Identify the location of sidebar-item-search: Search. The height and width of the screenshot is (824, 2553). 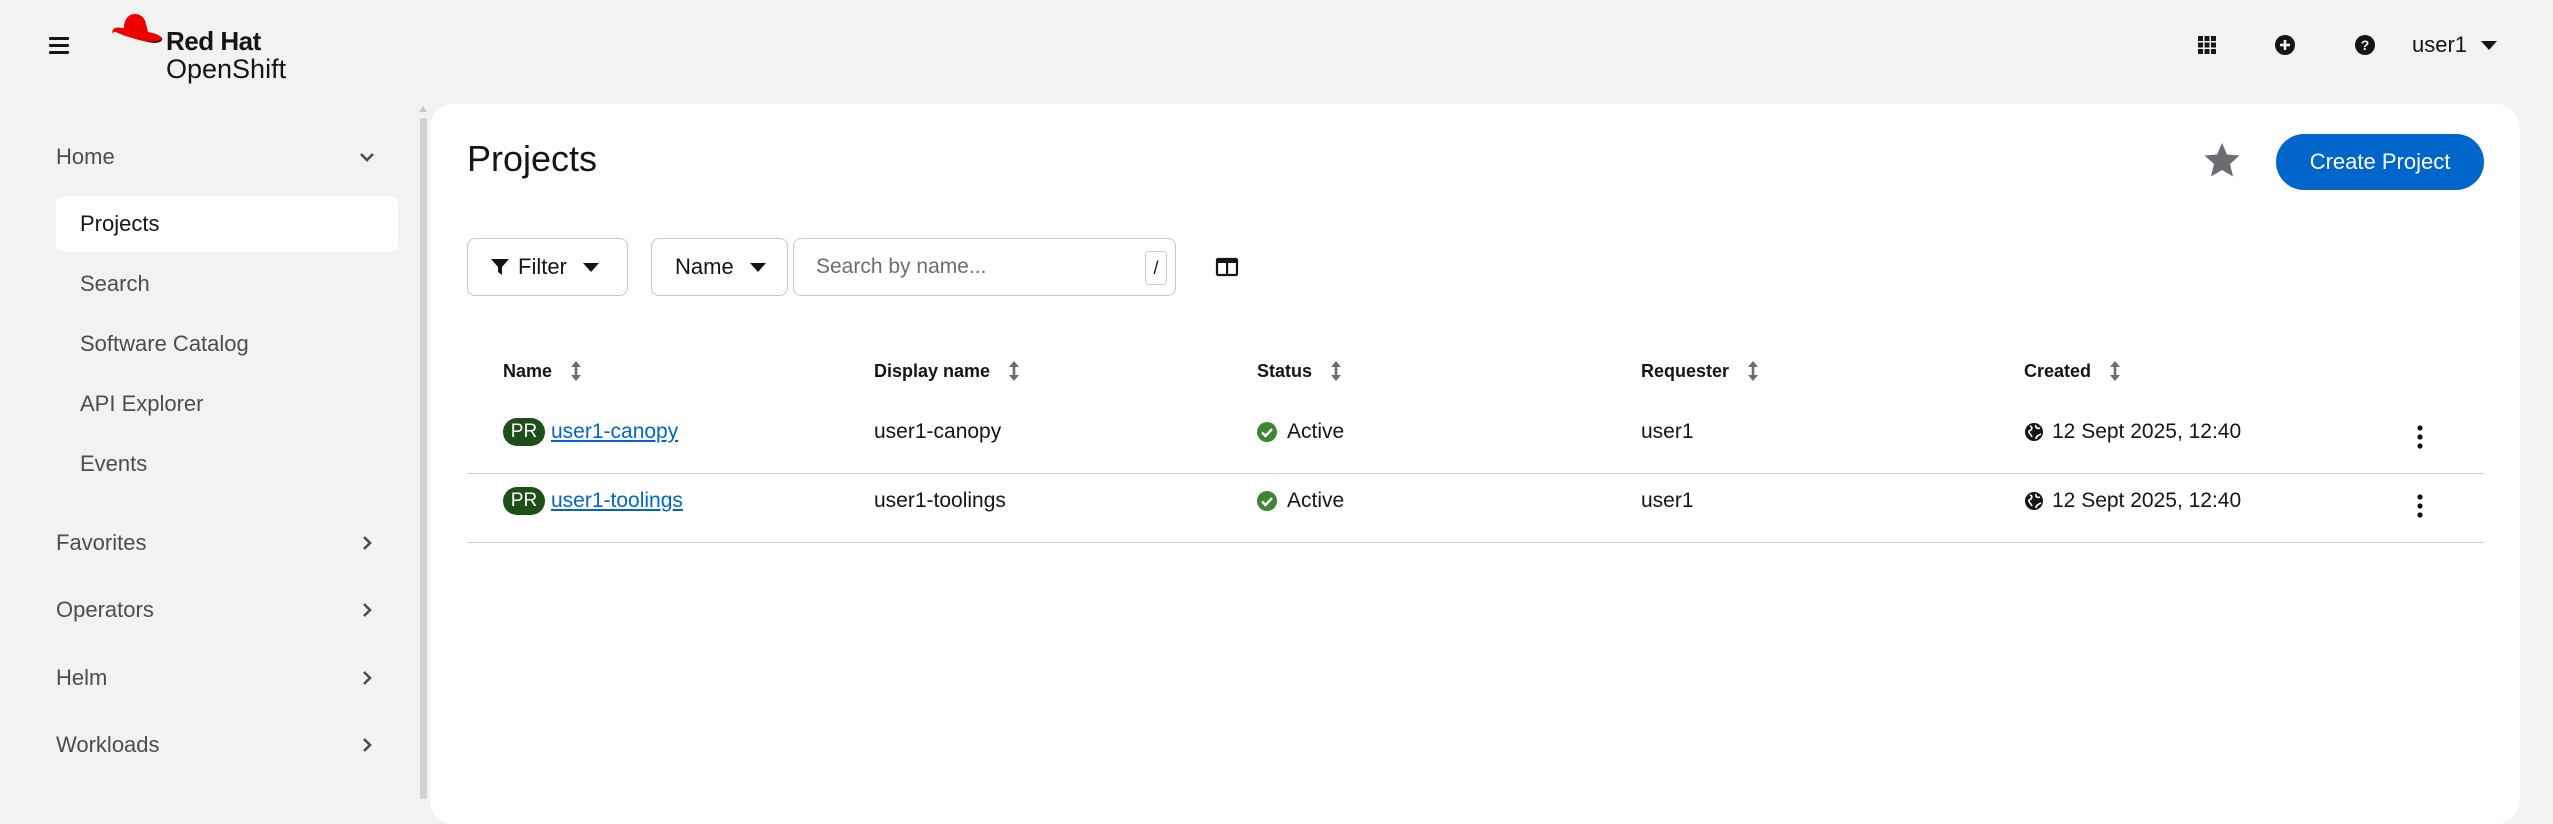
(227, 284).